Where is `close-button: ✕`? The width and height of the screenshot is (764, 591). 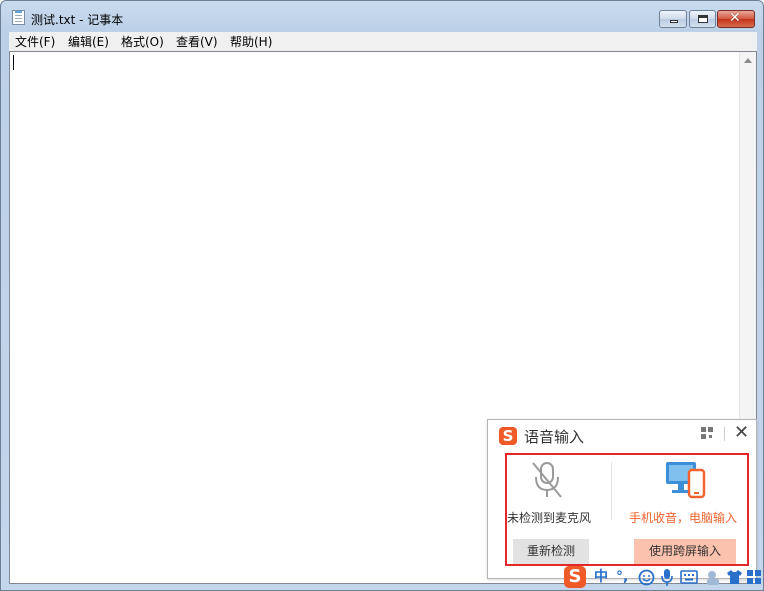 close-button: ✕ is located at coordinates (736, 19).